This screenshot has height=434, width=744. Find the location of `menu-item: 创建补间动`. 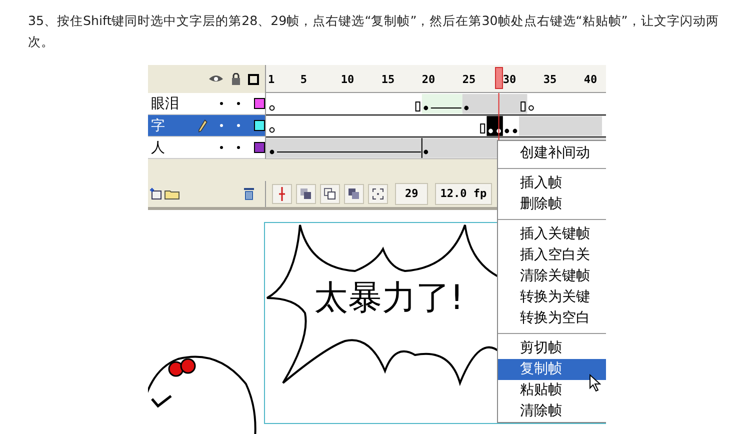

menu-item: 创建补间动 is located at coordinates (552, 153).